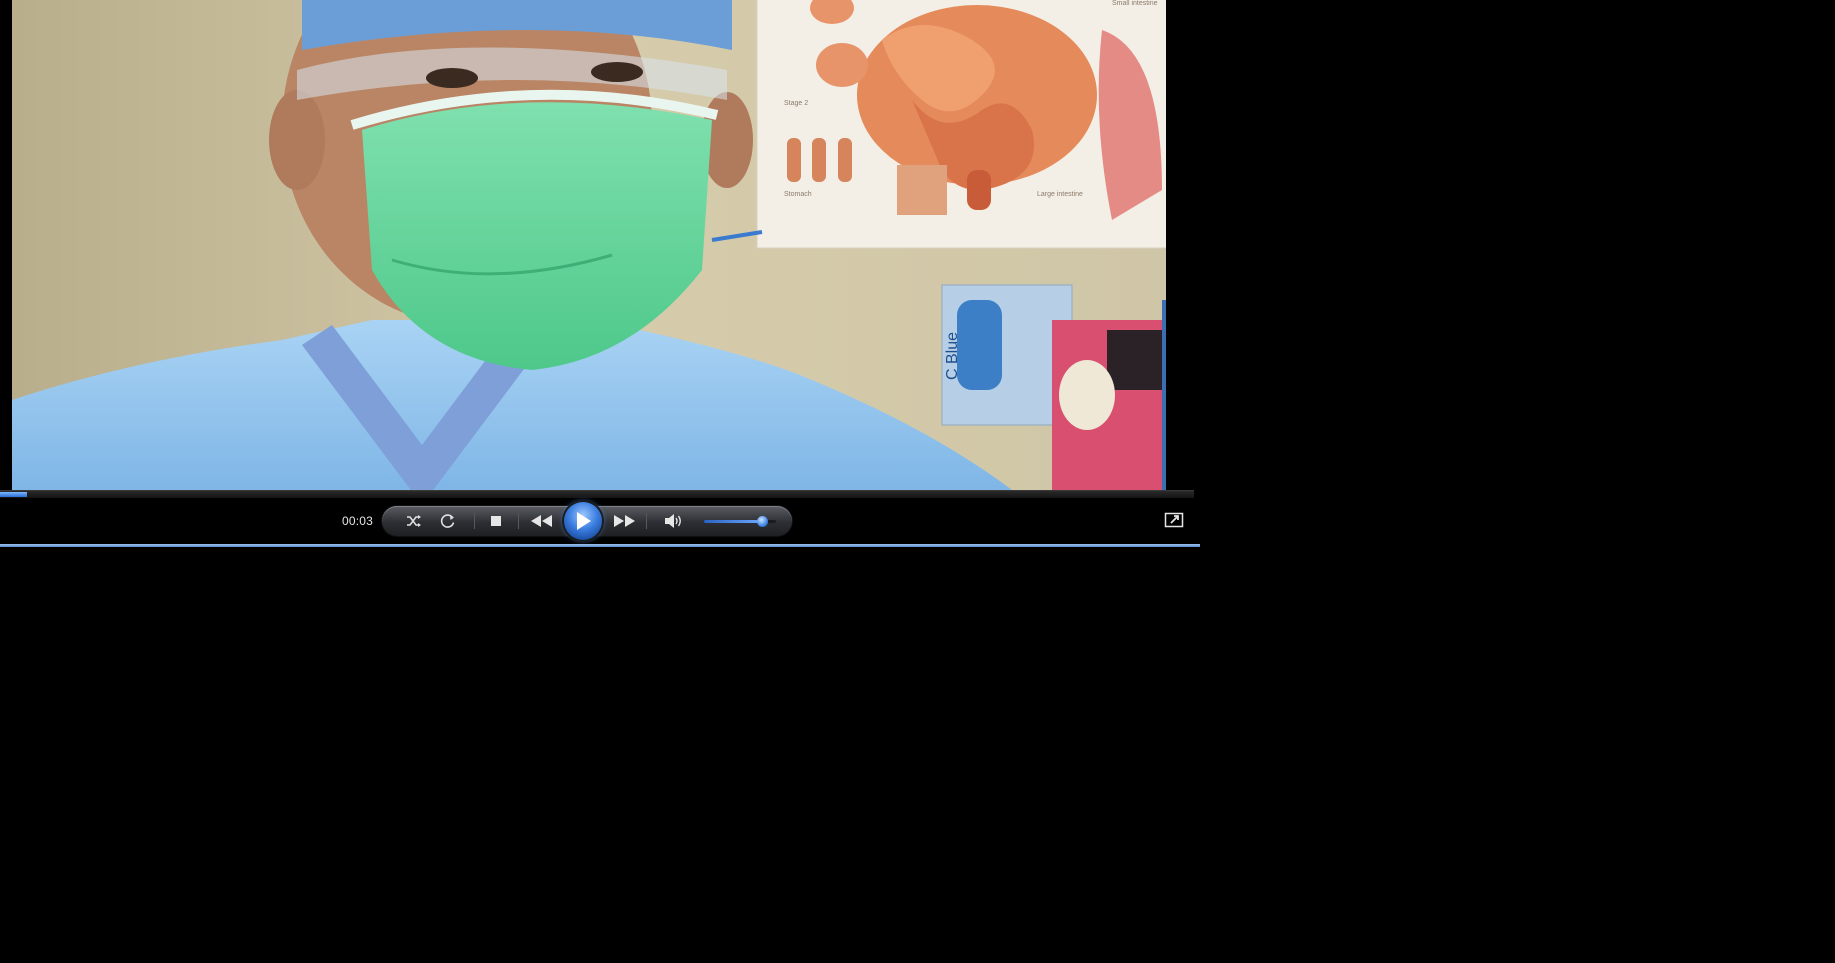  I want to click on switch-to-library-icon, so click(1174, 520).